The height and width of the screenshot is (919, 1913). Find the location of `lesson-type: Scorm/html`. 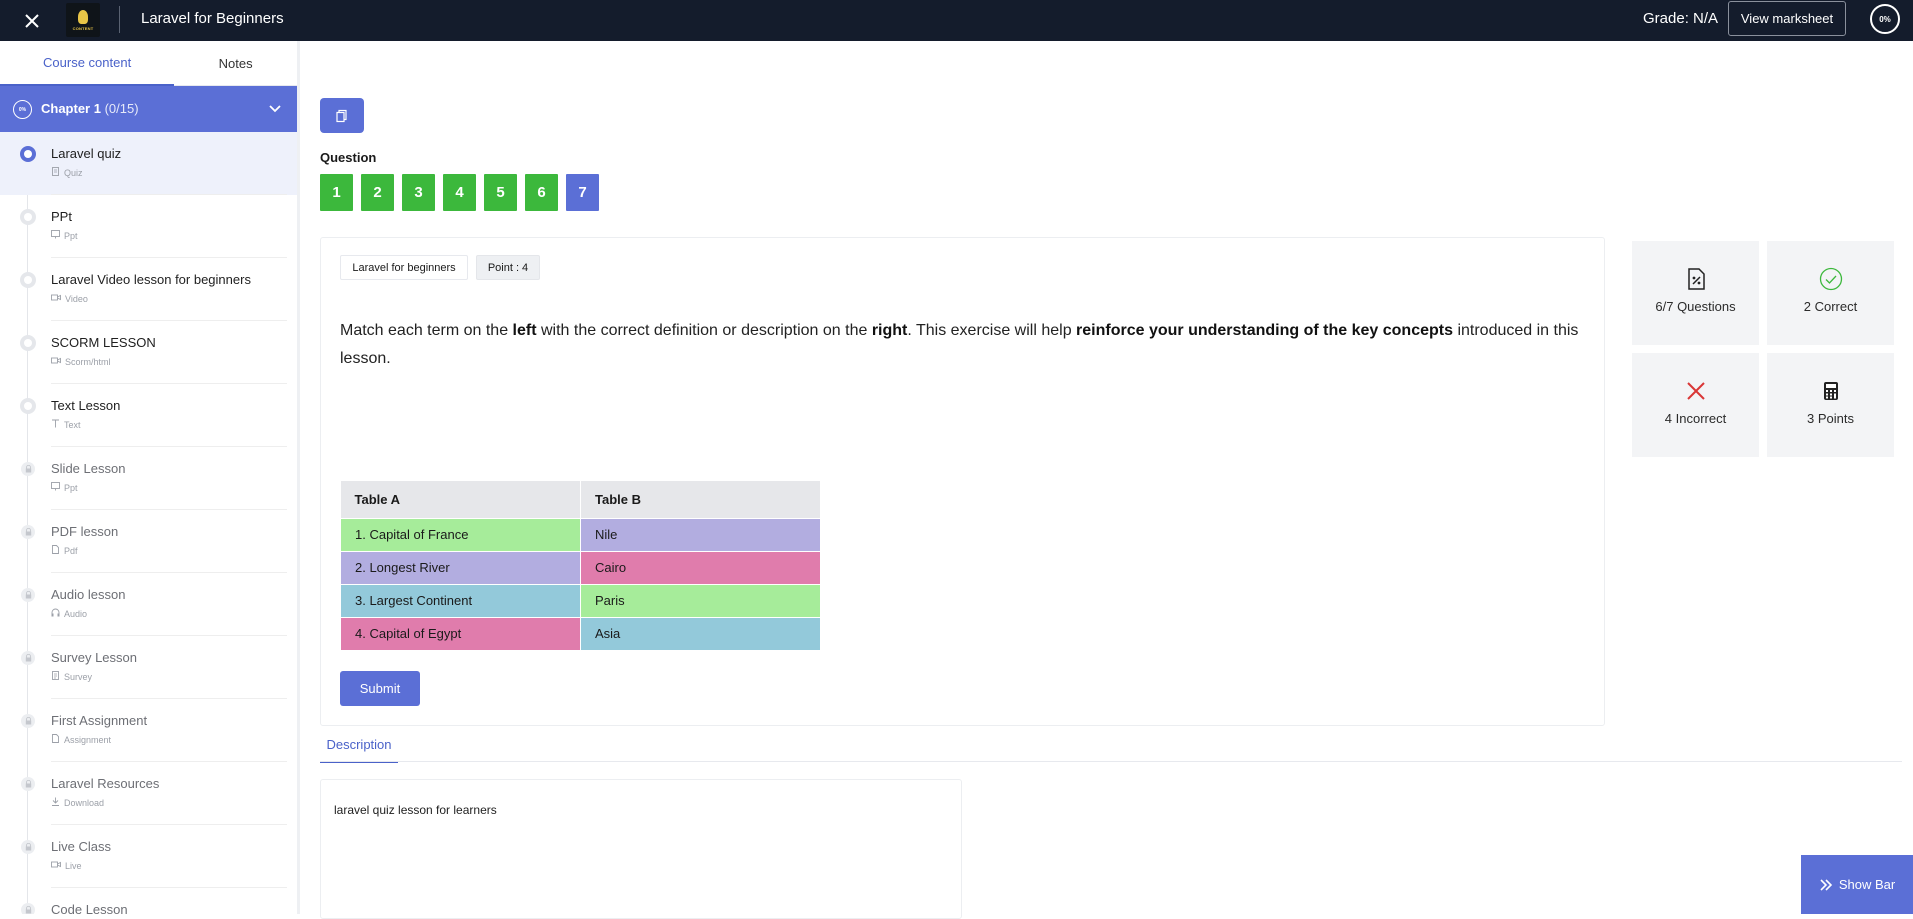

lesson-type: Scorm/html is located at coordinates (81, 361).